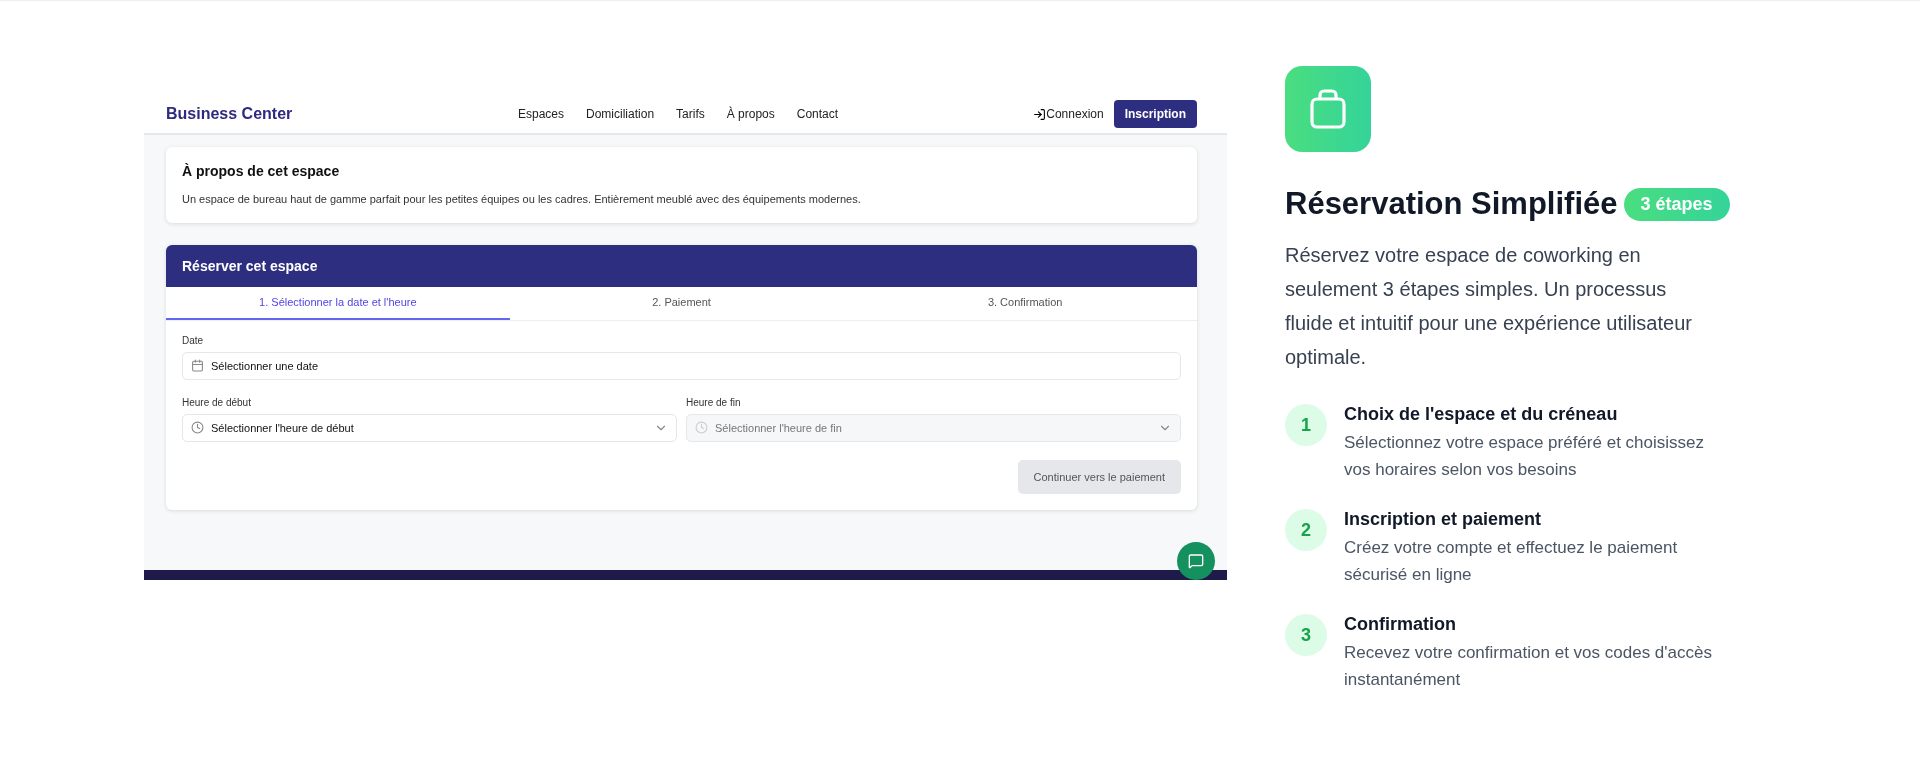 The width and height of the screenshot is (1920, 777). What do you see at coordinates (429, 428) in the screenshot?
I see `time-select: Sélectionner l'heure de début` at bounding box center [429, 428].